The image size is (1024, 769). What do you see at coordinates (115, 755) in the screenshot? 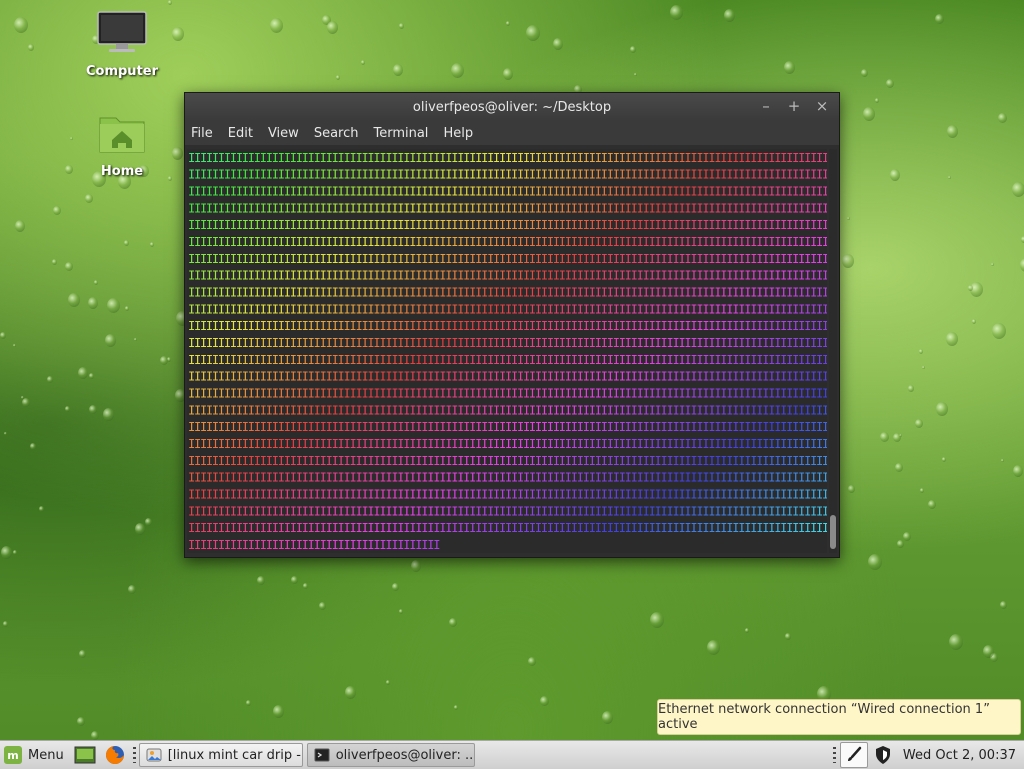
I see `firefox-icon` at bounding box center [115, 755].